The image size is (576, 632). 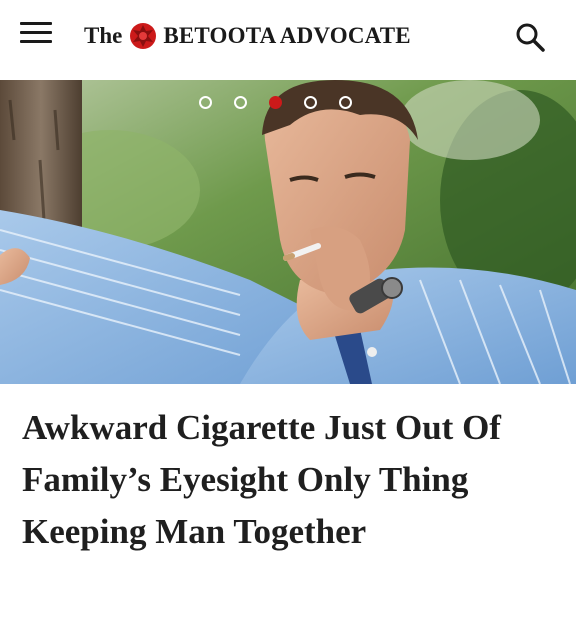 I want to click on carousel-dot-active, so click(x=275, y=102).